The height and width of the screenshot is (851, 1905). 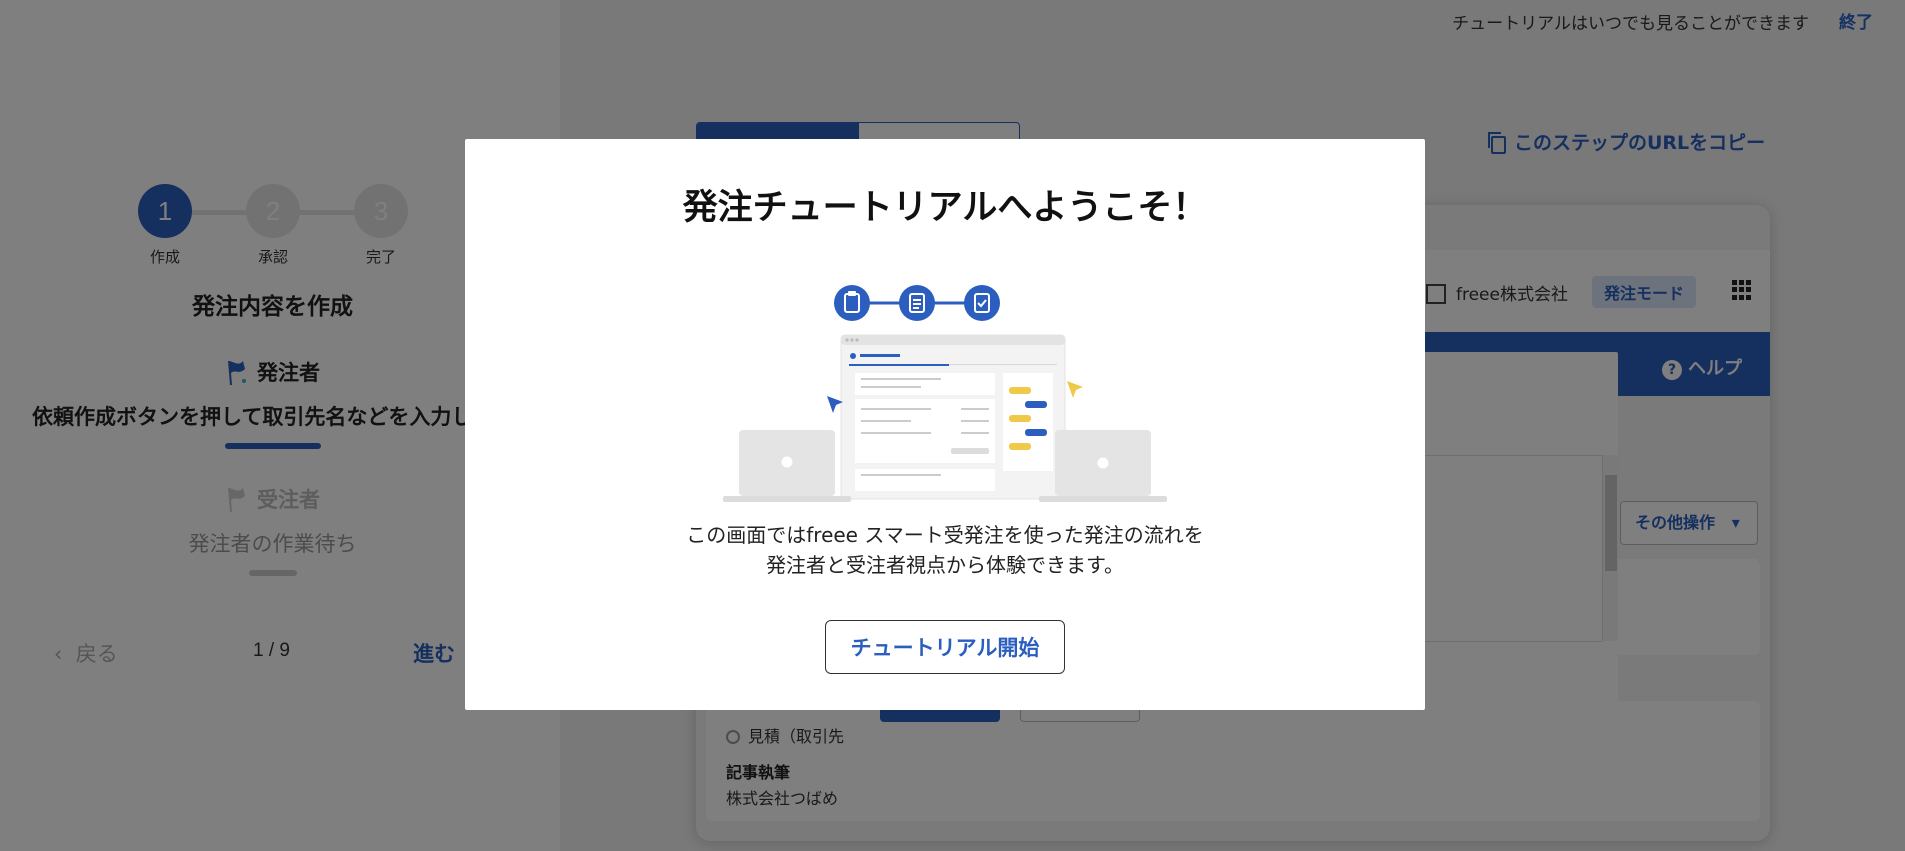 What do you see at coordinates (982, 303) in the screenshot?
I see `clipboard-check-icon` at bounding box center [982, 303].